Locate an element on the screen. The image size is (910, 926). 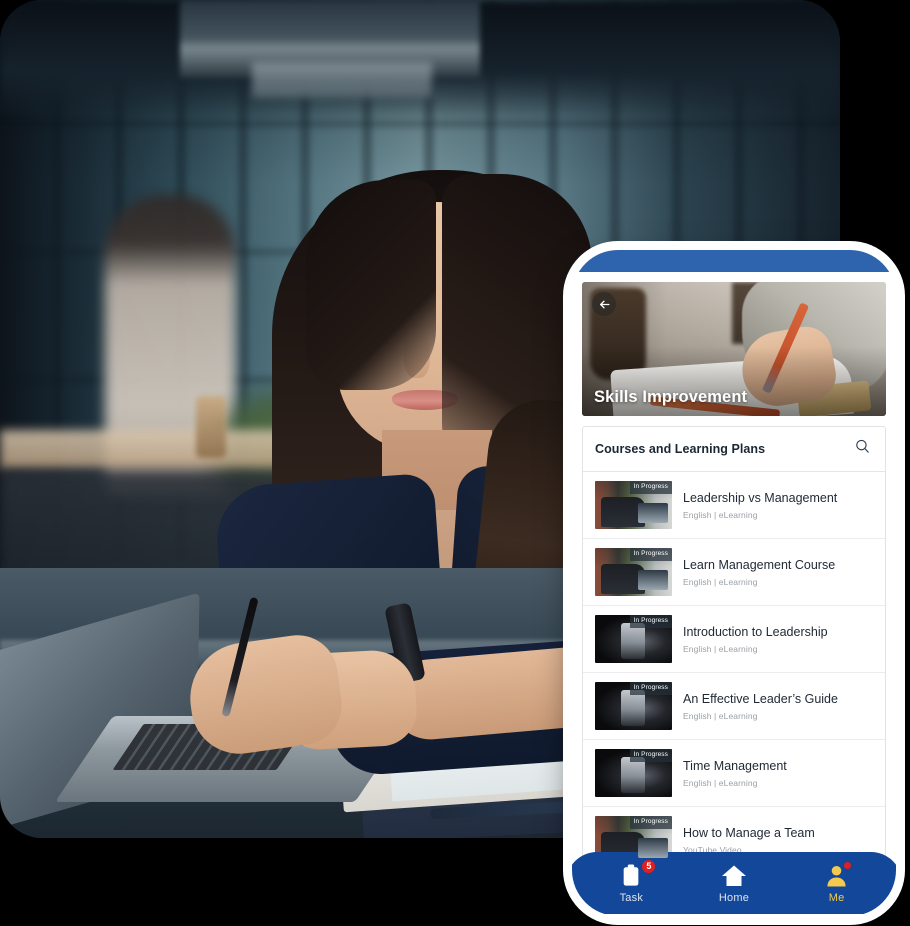
banner-title: Skills Improvement is located at coordinates (671, 397).